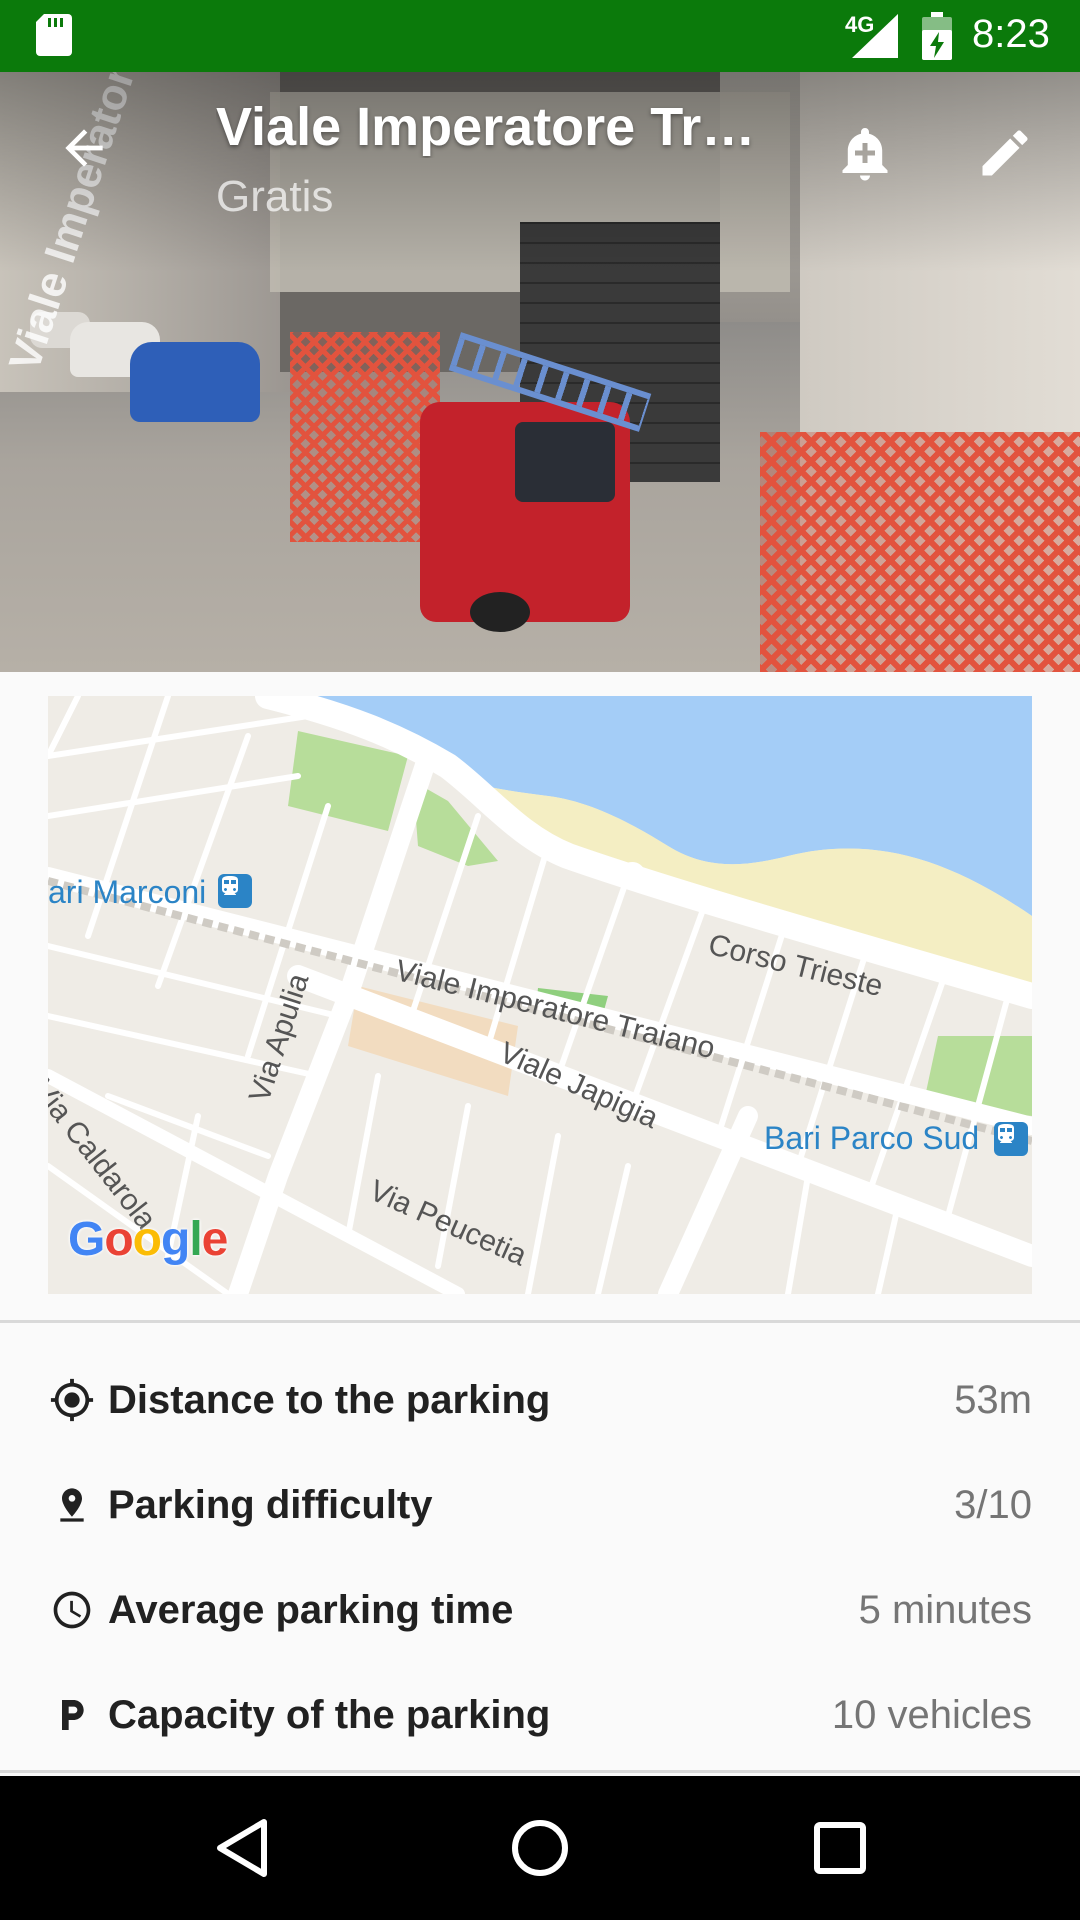  I want to click on nav-back-button, so click(242, 1848).